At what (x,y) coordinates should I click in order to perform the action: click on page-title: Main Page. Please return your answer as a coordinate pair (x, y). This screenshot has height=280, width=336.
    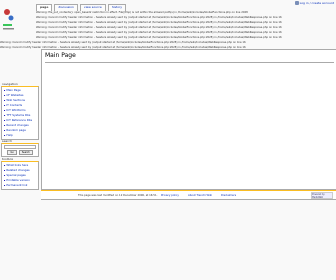
    Looking at the image, I should click on (60, 55).